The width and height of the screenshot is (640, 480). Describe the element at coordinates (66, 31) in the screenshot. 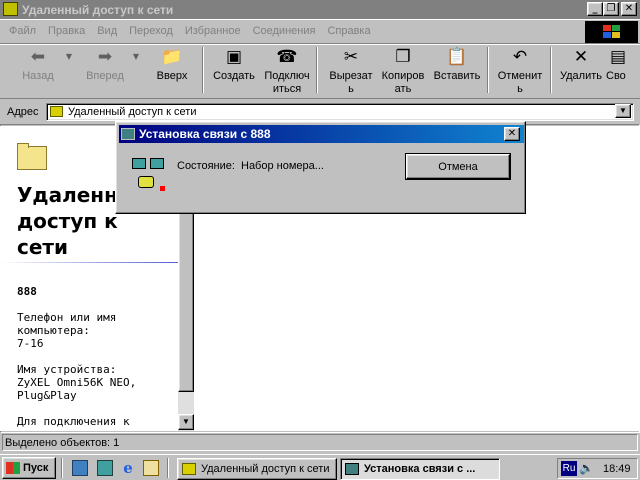

I see `menu-edit: Правка` at that location.